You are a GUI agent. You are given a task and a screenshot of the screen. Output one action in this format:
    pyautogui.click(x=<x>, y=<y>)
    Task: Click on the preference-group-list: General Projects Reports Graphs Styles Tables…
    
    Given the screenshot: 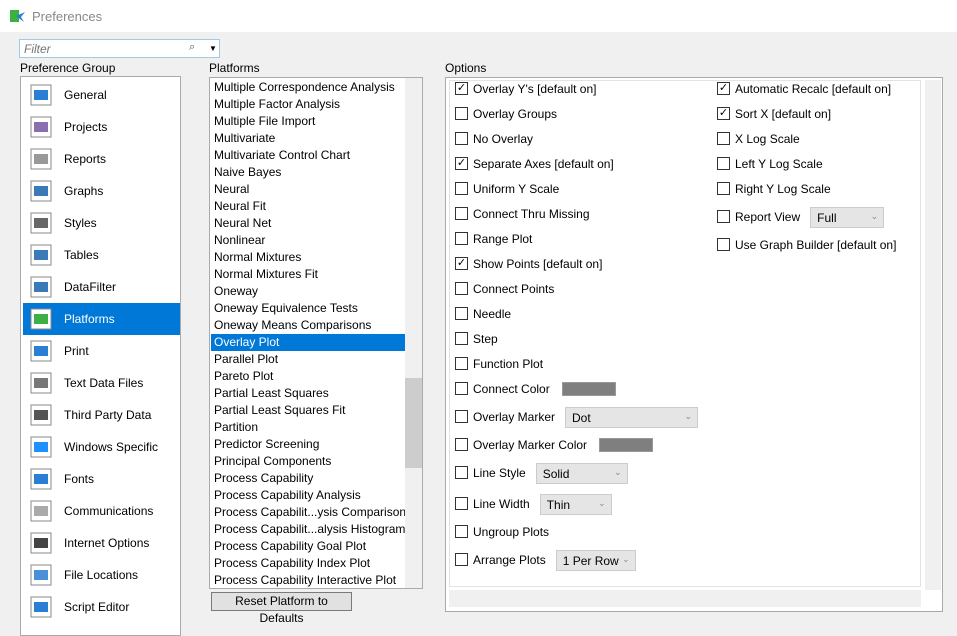 What is the action you would take?
    pyautogui.click(x=100, y=356)
    